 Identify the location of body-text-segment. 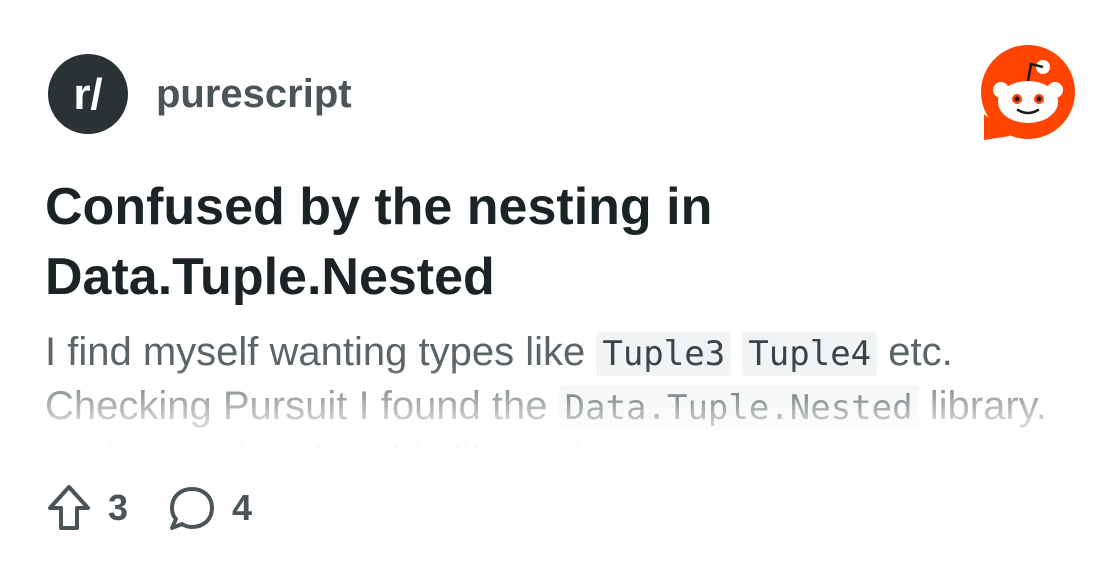
(736, 352).